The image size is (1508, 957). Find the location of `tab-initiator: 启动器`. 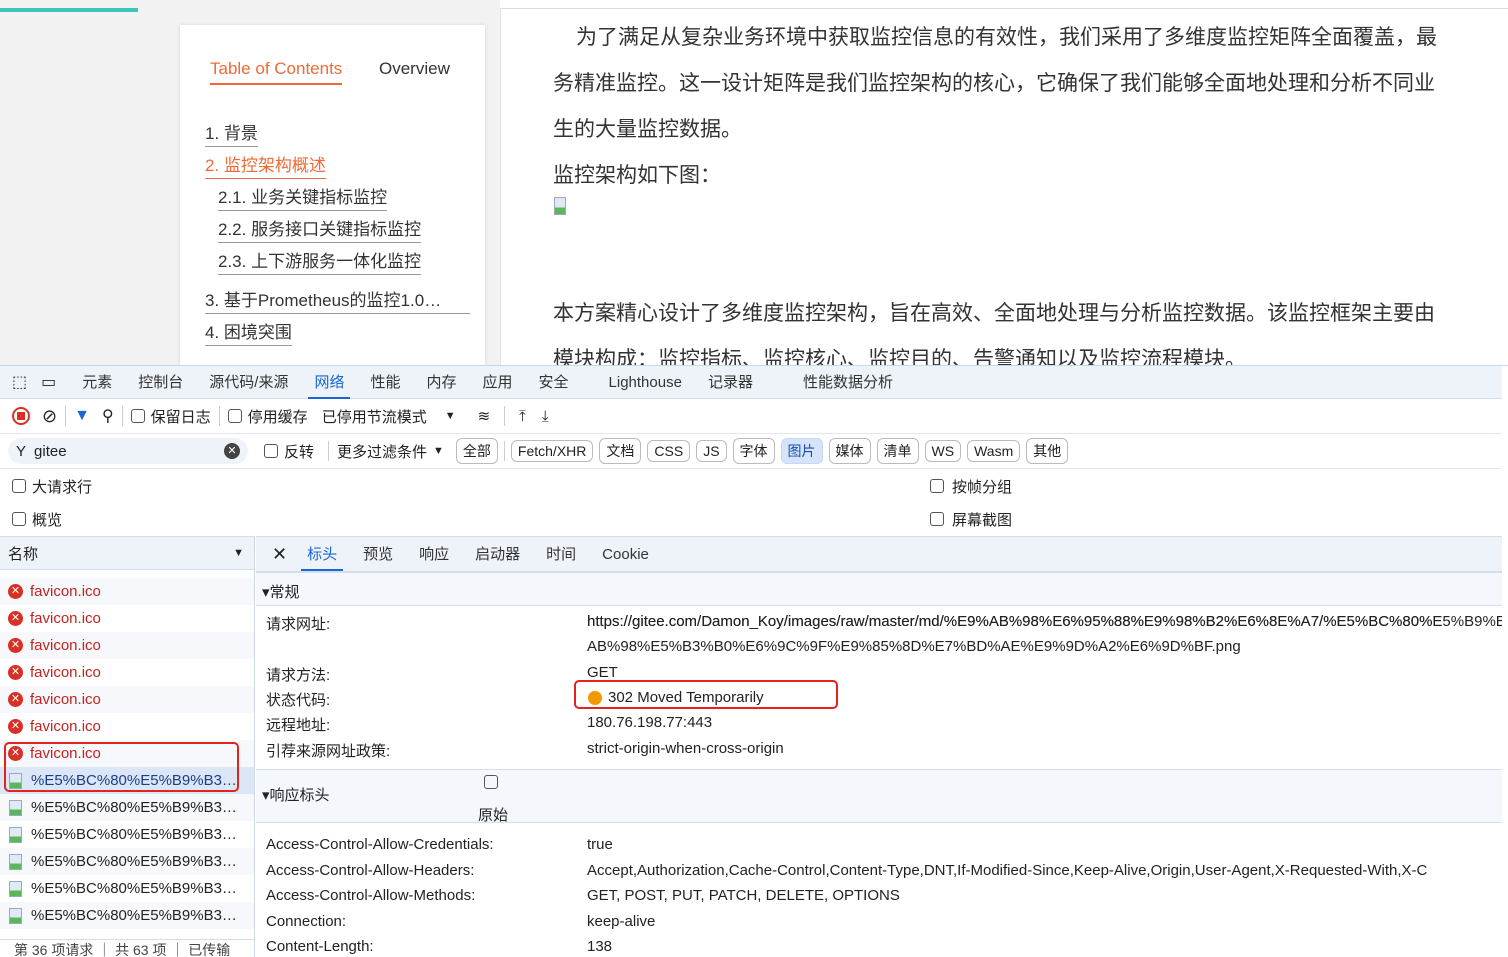

tab-initiator: 启动器 is located at coordinates (497, 554).